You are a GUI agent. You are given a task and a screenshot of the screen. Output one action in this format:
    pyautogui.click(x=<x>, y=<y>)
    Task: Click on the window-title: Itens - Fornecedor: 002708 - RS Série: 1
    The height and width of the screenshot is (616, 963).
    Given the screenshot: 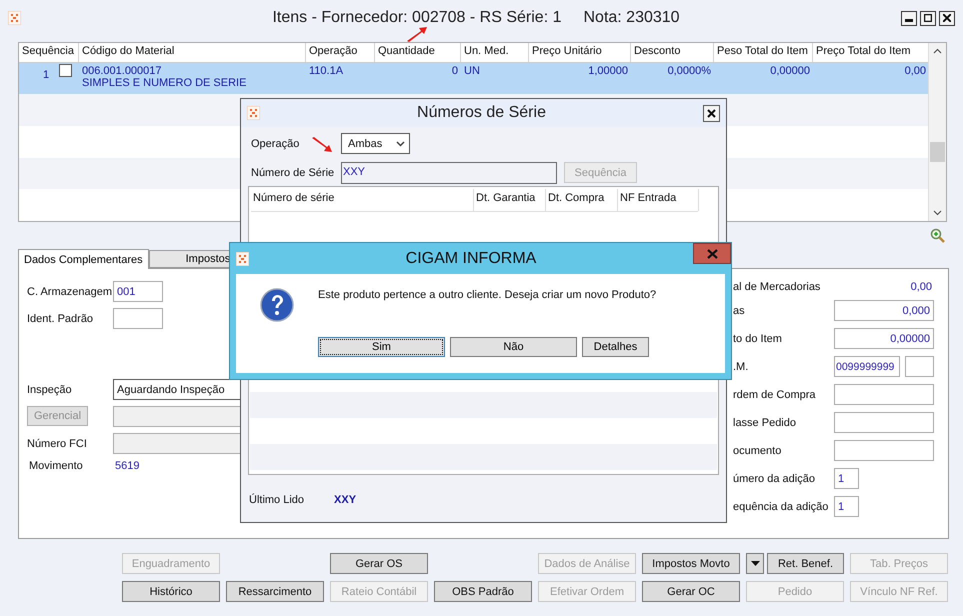 What is the action you would take?
    pyautogui.click(x=417, y=18)
    